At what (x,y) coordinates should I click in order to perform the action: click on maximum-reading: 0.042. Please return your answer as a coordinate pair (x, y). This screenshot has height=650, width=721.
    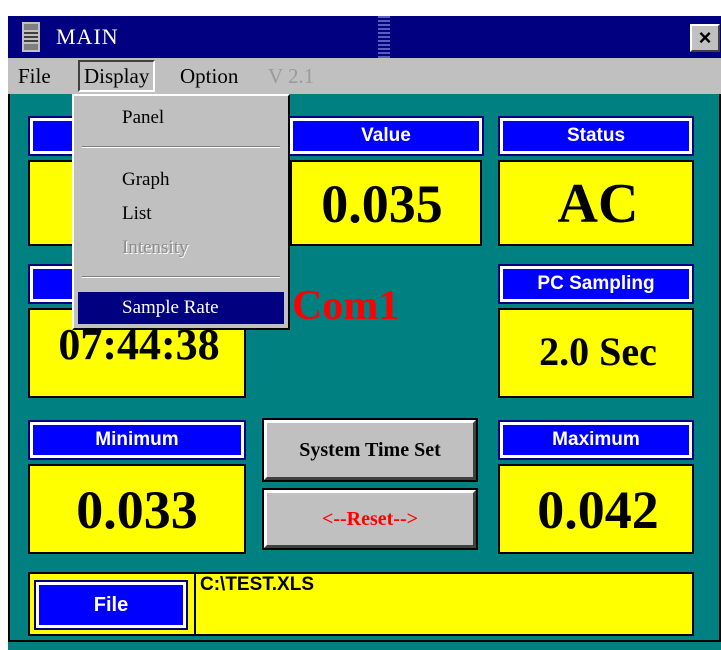
    Looking at the image, I should click on (598, 510).